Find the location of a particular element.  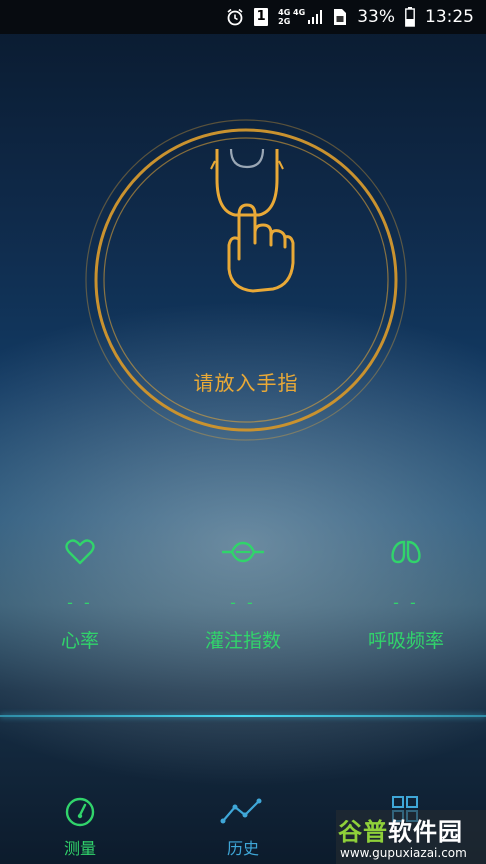

watermark-title-b: 软件园 is located at coordinates (425, 832).